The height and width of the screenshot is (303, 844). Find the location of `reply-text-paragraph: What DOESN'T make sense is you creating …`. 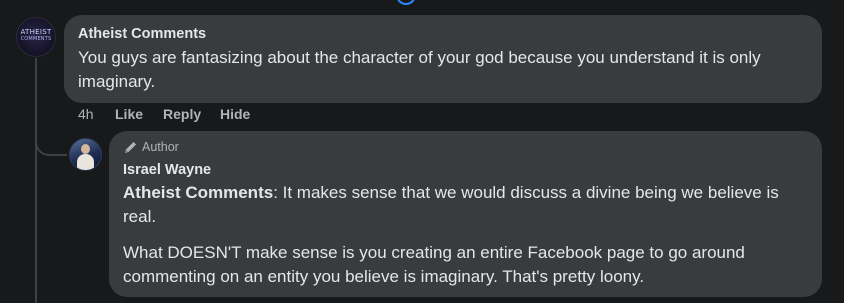

reply-text-paragraph: What DOESN'T make sense is you creating … is located at coordinates (434, 264).